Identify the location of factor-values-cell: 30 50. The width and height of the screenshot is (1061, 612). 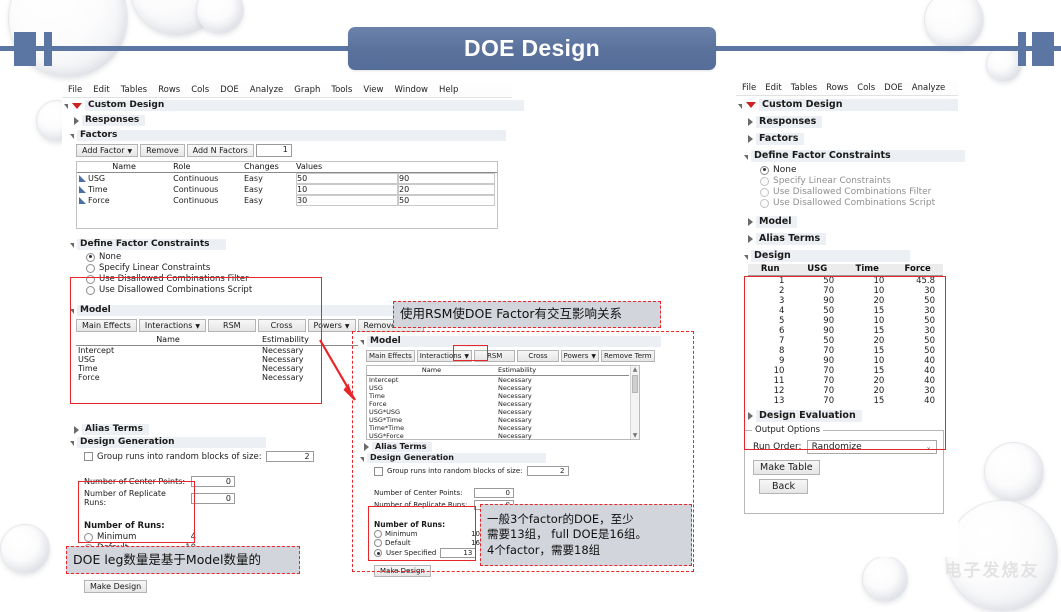
(395, 200).